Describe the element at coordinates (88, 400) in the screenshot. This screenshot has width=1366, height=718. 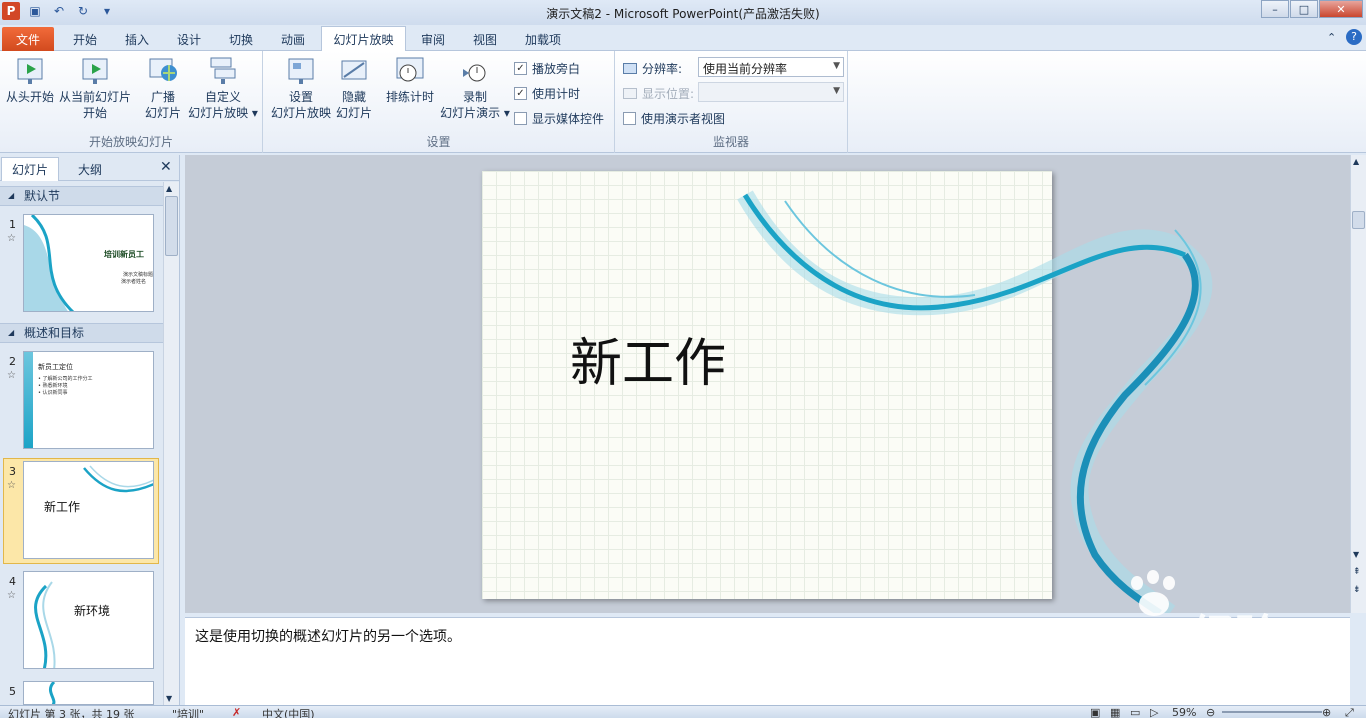
I see `slide-thumbnail-2: 新员工定位 • 了解新公司的工作分工 • 熟悉新环境 • 认识新同事` at that location.